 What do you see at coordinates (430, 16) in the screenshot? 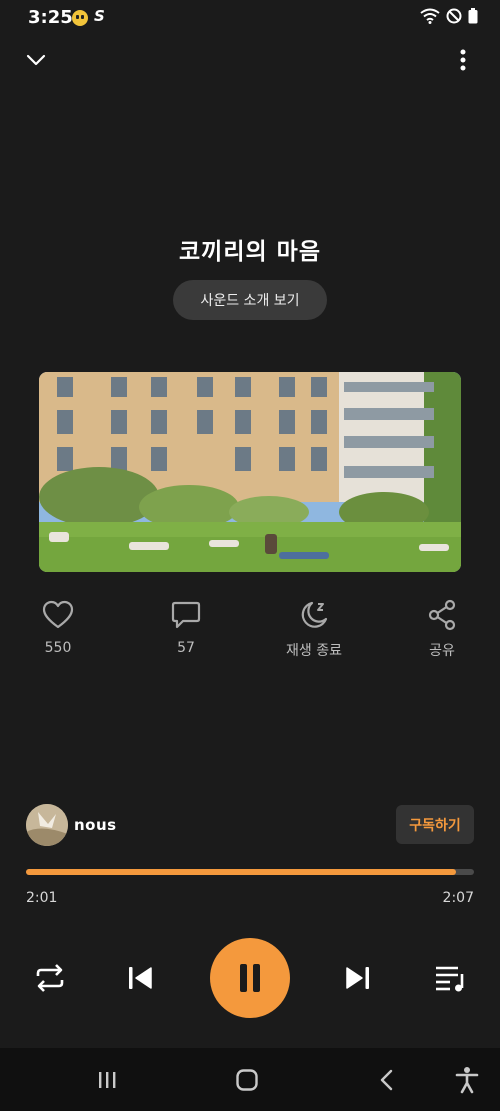
I see `wifi-icon` at bounding box center [430, 16].